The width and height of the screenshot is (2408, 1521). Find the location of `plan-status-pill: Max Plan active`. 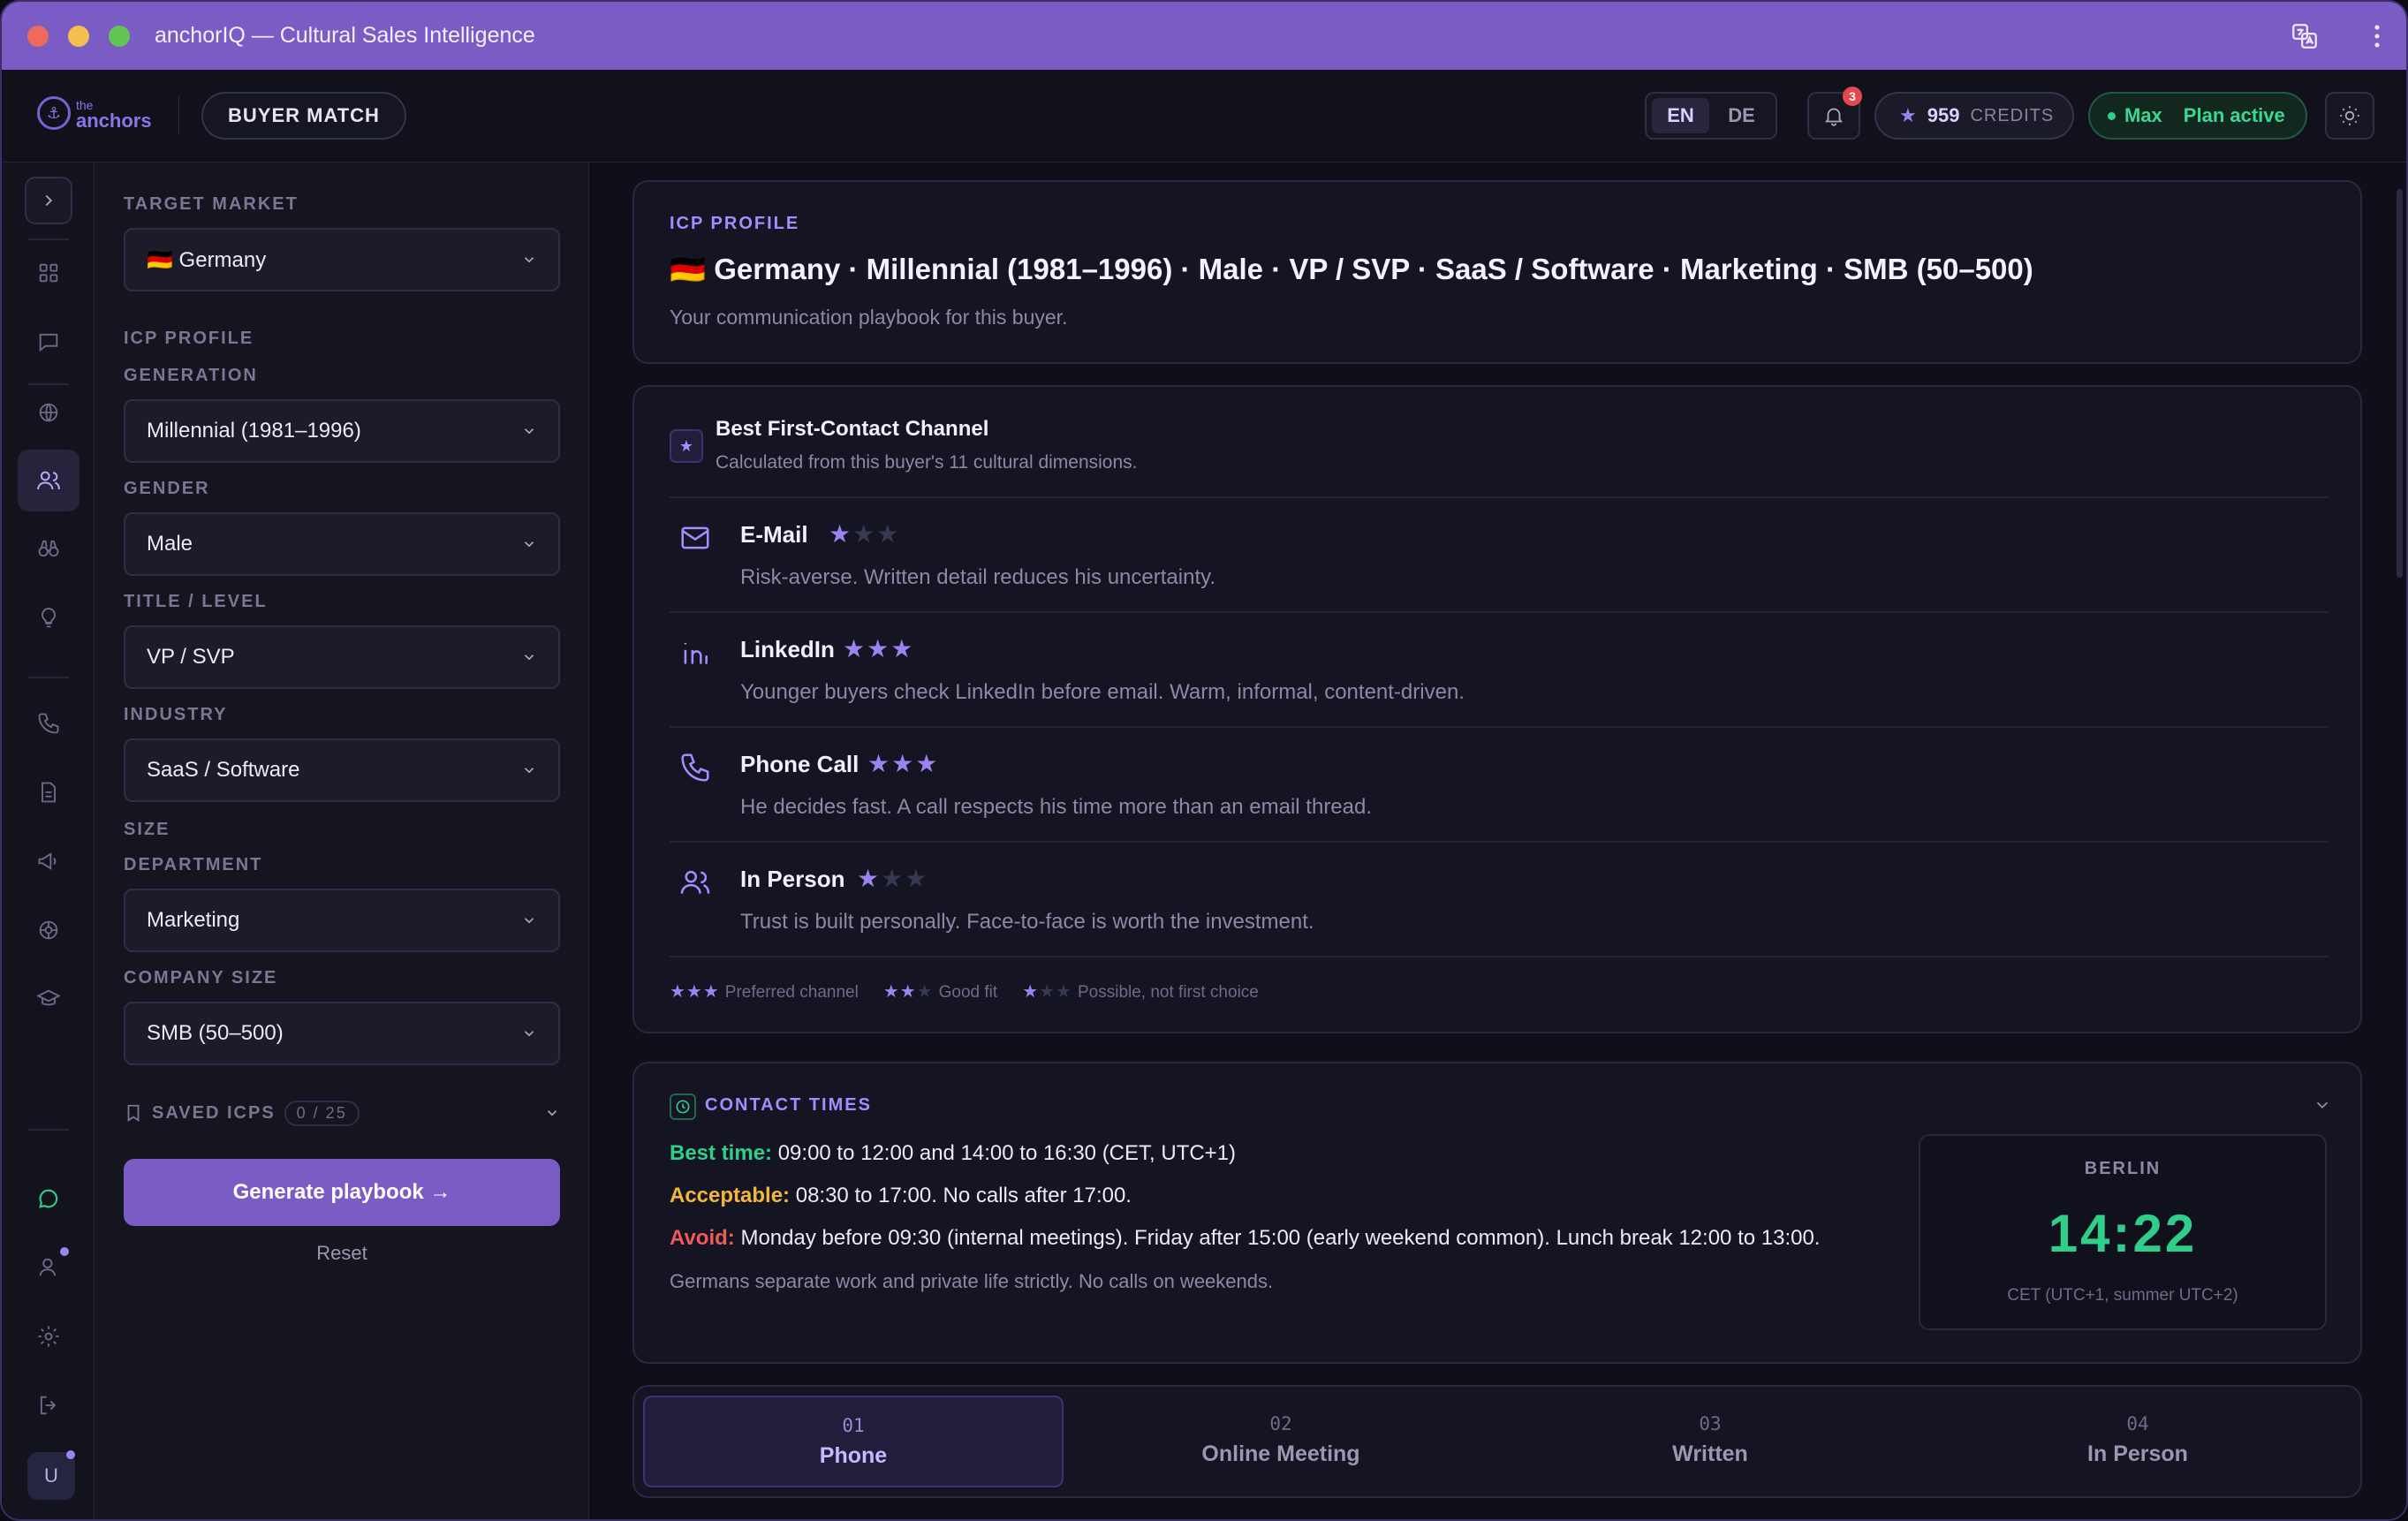

plan-status-pill: Max Plan active is located at coordinates (2197, 116).